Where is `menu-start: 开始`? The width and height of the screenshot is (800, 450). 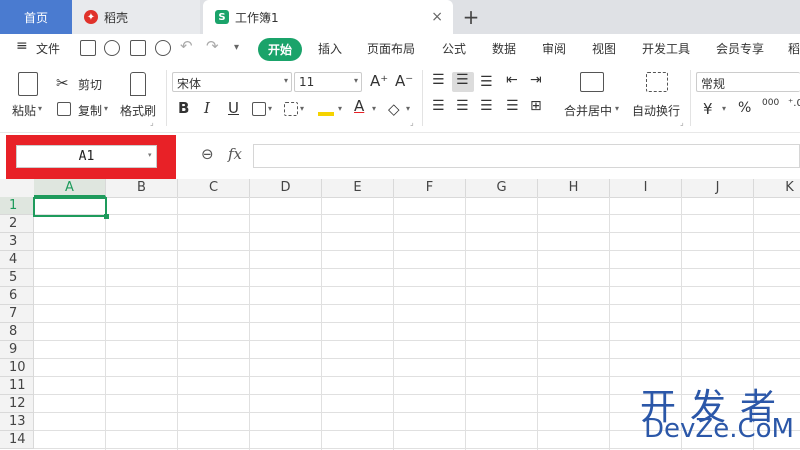 menu-start: 开始 is located at coordinates (280, 49).